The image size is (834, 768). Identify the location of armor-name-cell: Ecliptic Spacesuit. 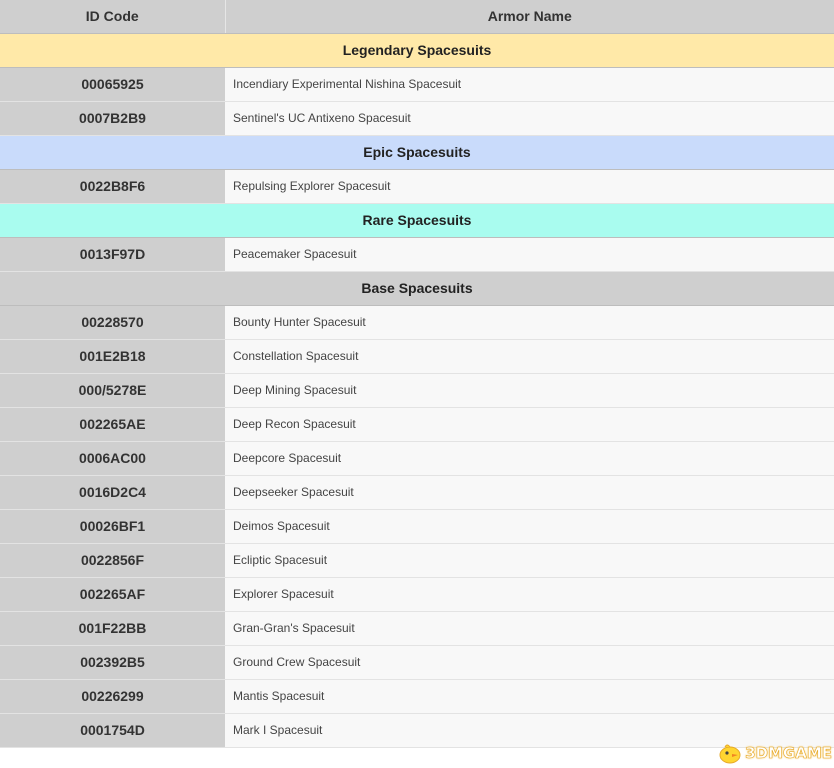
(529, 560).